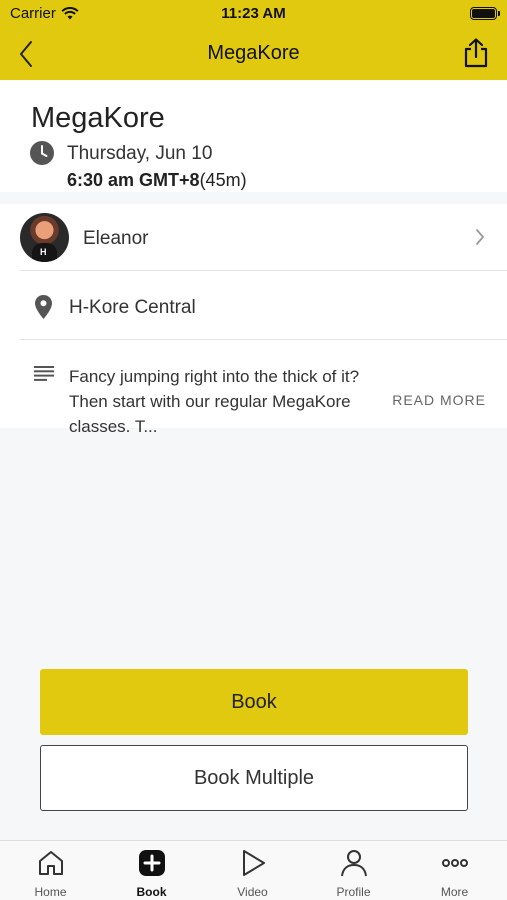  What do you see at coordinates (263, 339) in the screenshot?
I see `divider` at bounding box center [263, 339].